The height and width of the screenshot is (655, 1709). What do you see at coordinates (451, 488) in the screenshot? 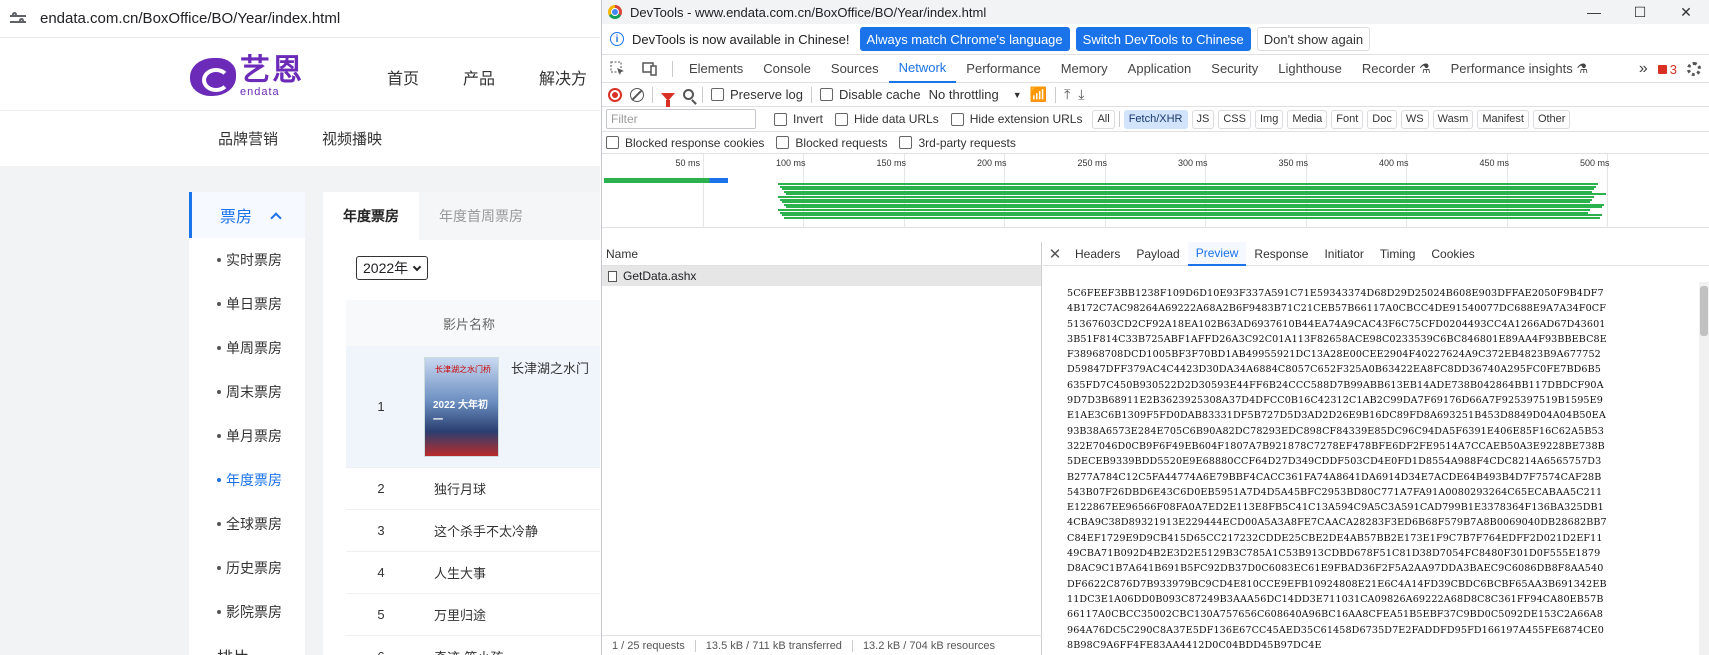
I see `film-name-cell: 独行月球` at bounding box center [451, 488].